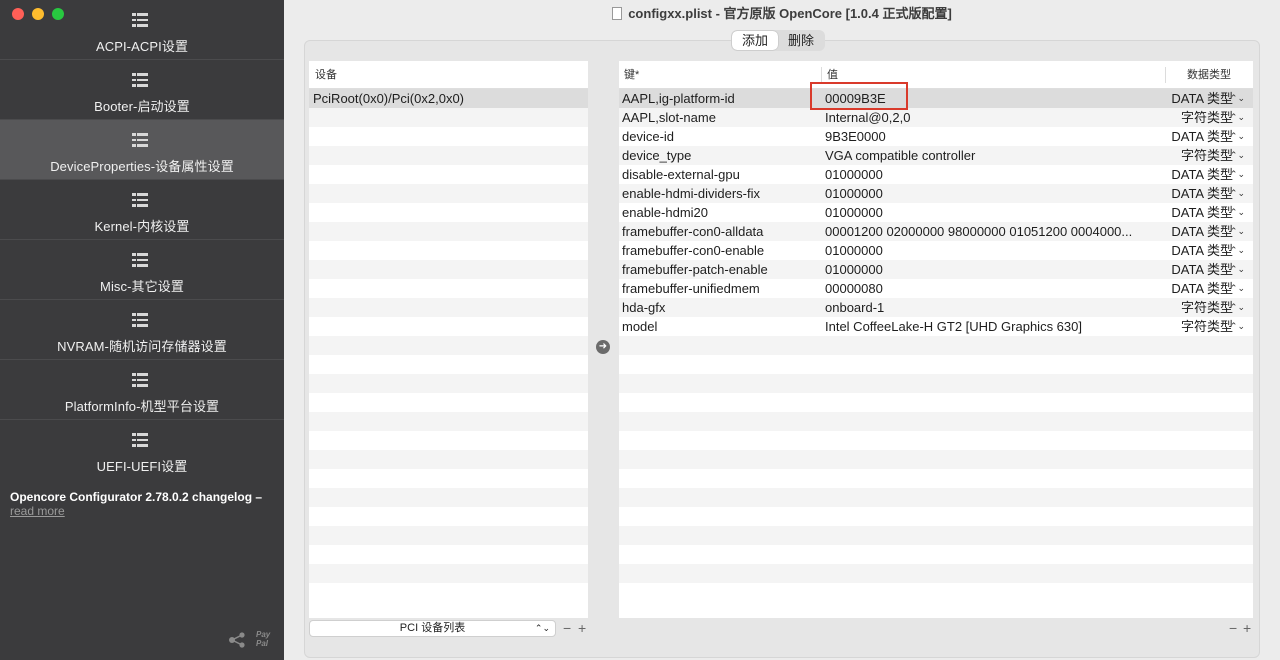  I want to click on sidebar-item-7: UEFI-UEFI设置, so click(142, 450).